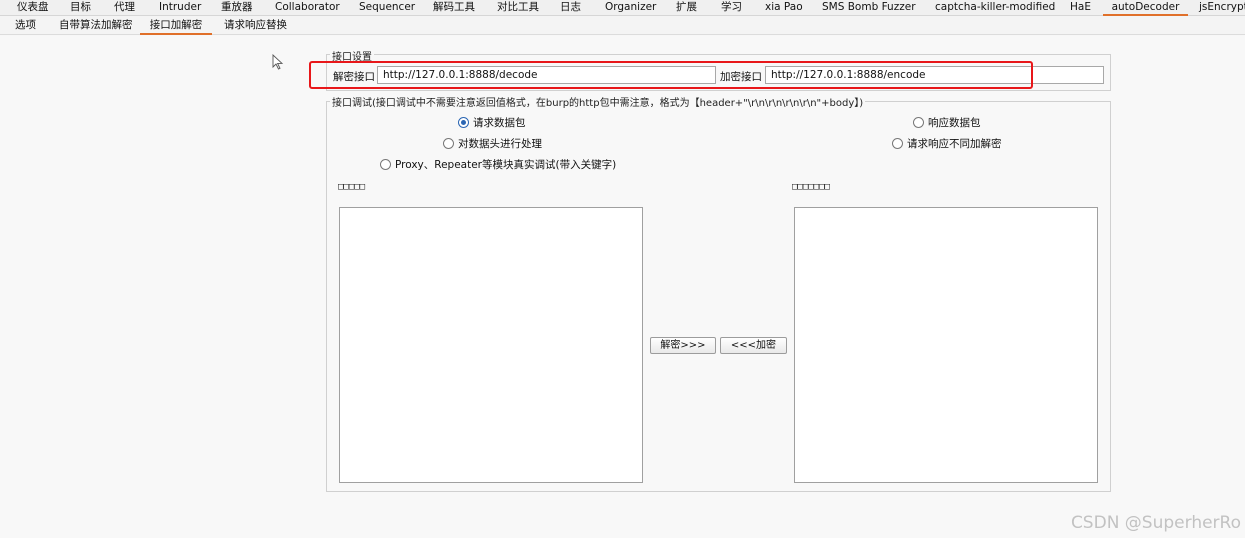  Describe the element at coordinates (491, 345) in the screenshot. I see `left-text-area` at that location.